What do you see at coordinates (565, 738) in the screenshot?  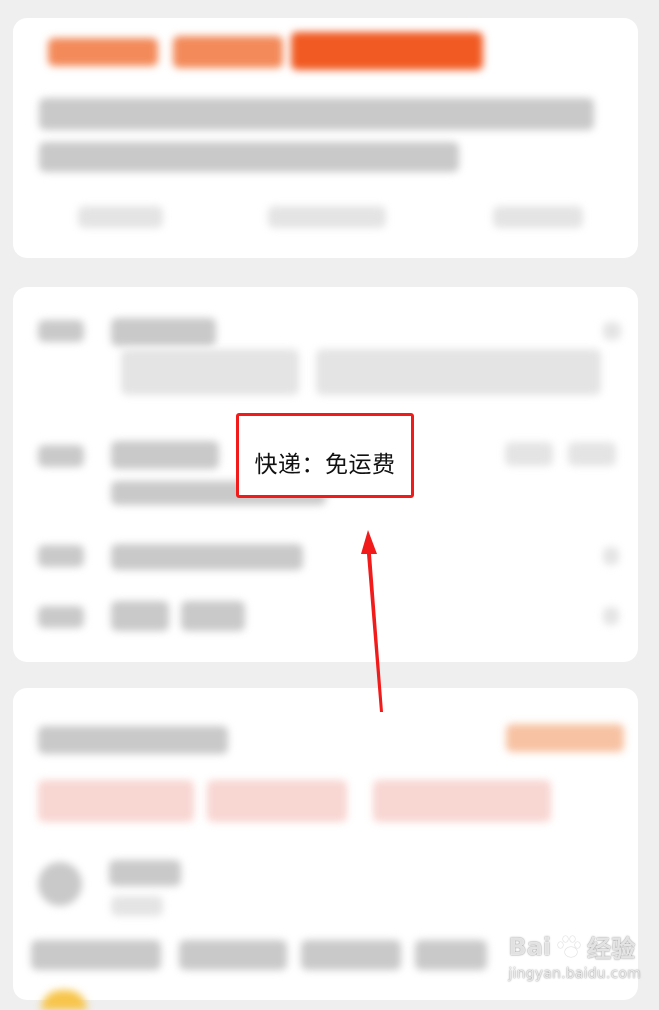 I see `blurred-see-all-link` at bounding box center [565, 738].